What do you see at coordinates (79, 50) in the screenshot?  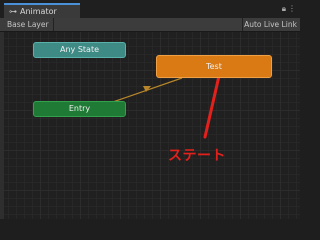 I see `any-state-node: Any State` at bounding box center [79, 50].